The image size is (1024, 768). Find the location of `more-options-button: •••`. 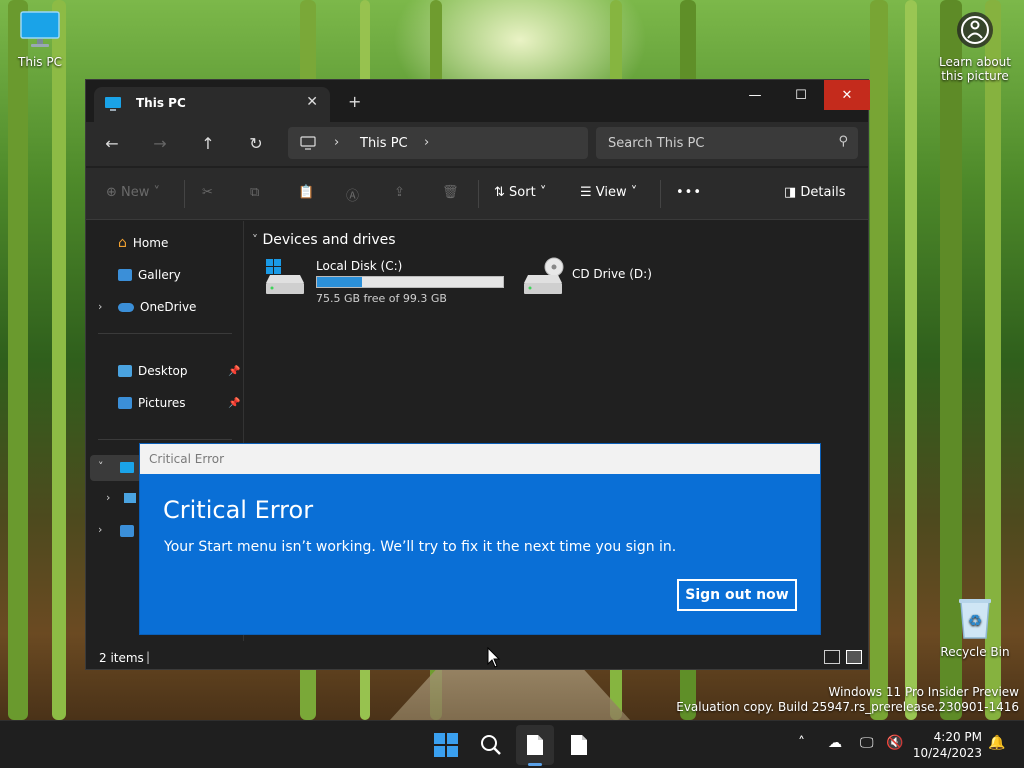

more-options-button: ••• is located at coordinates (689, 192).